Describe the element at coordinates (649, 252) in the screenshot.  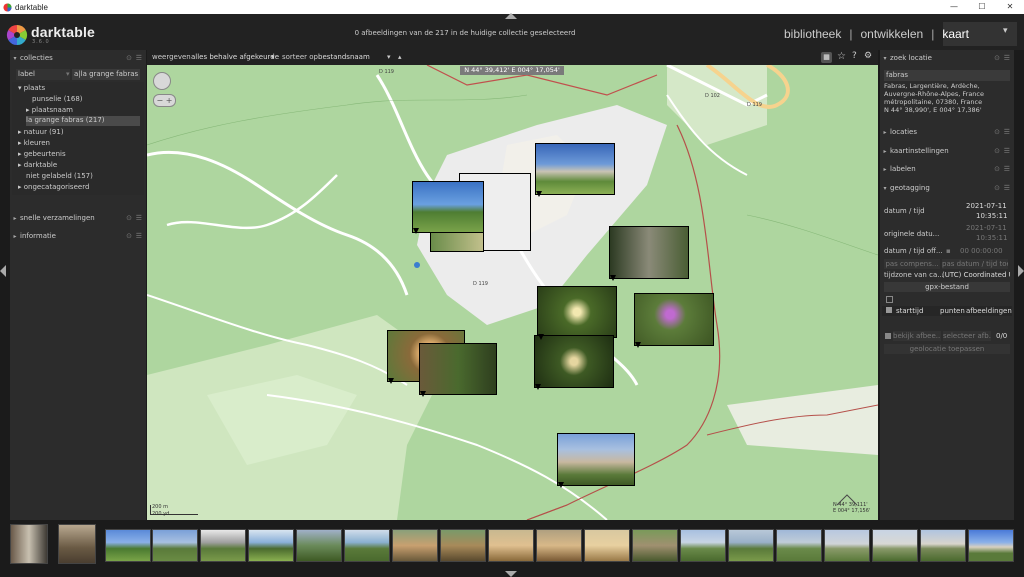
I see `map-photo-garden` at that location.